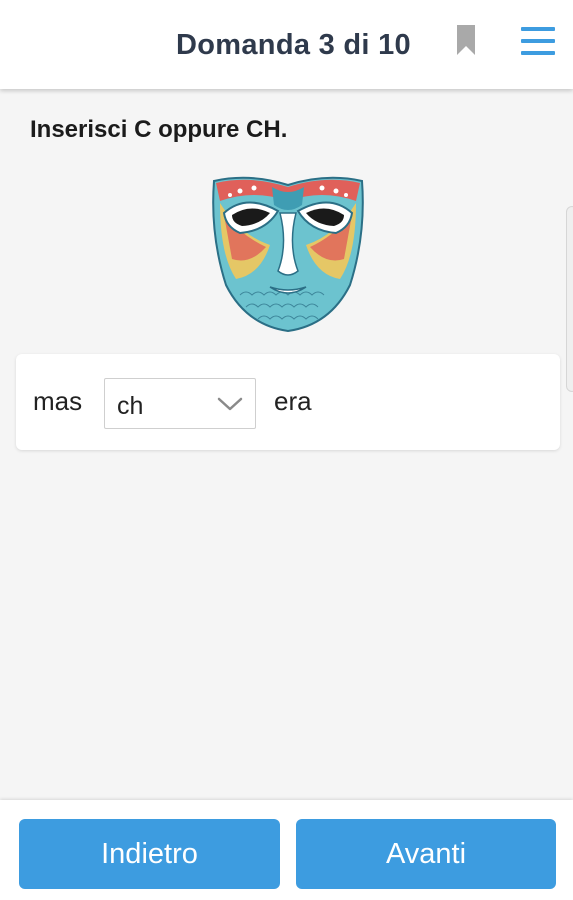  What do you see at coordinates (286, 850) in the screenshot?
I see `bottom-nav-bar: Indietro Avanti` at bounding box center [286, 850].